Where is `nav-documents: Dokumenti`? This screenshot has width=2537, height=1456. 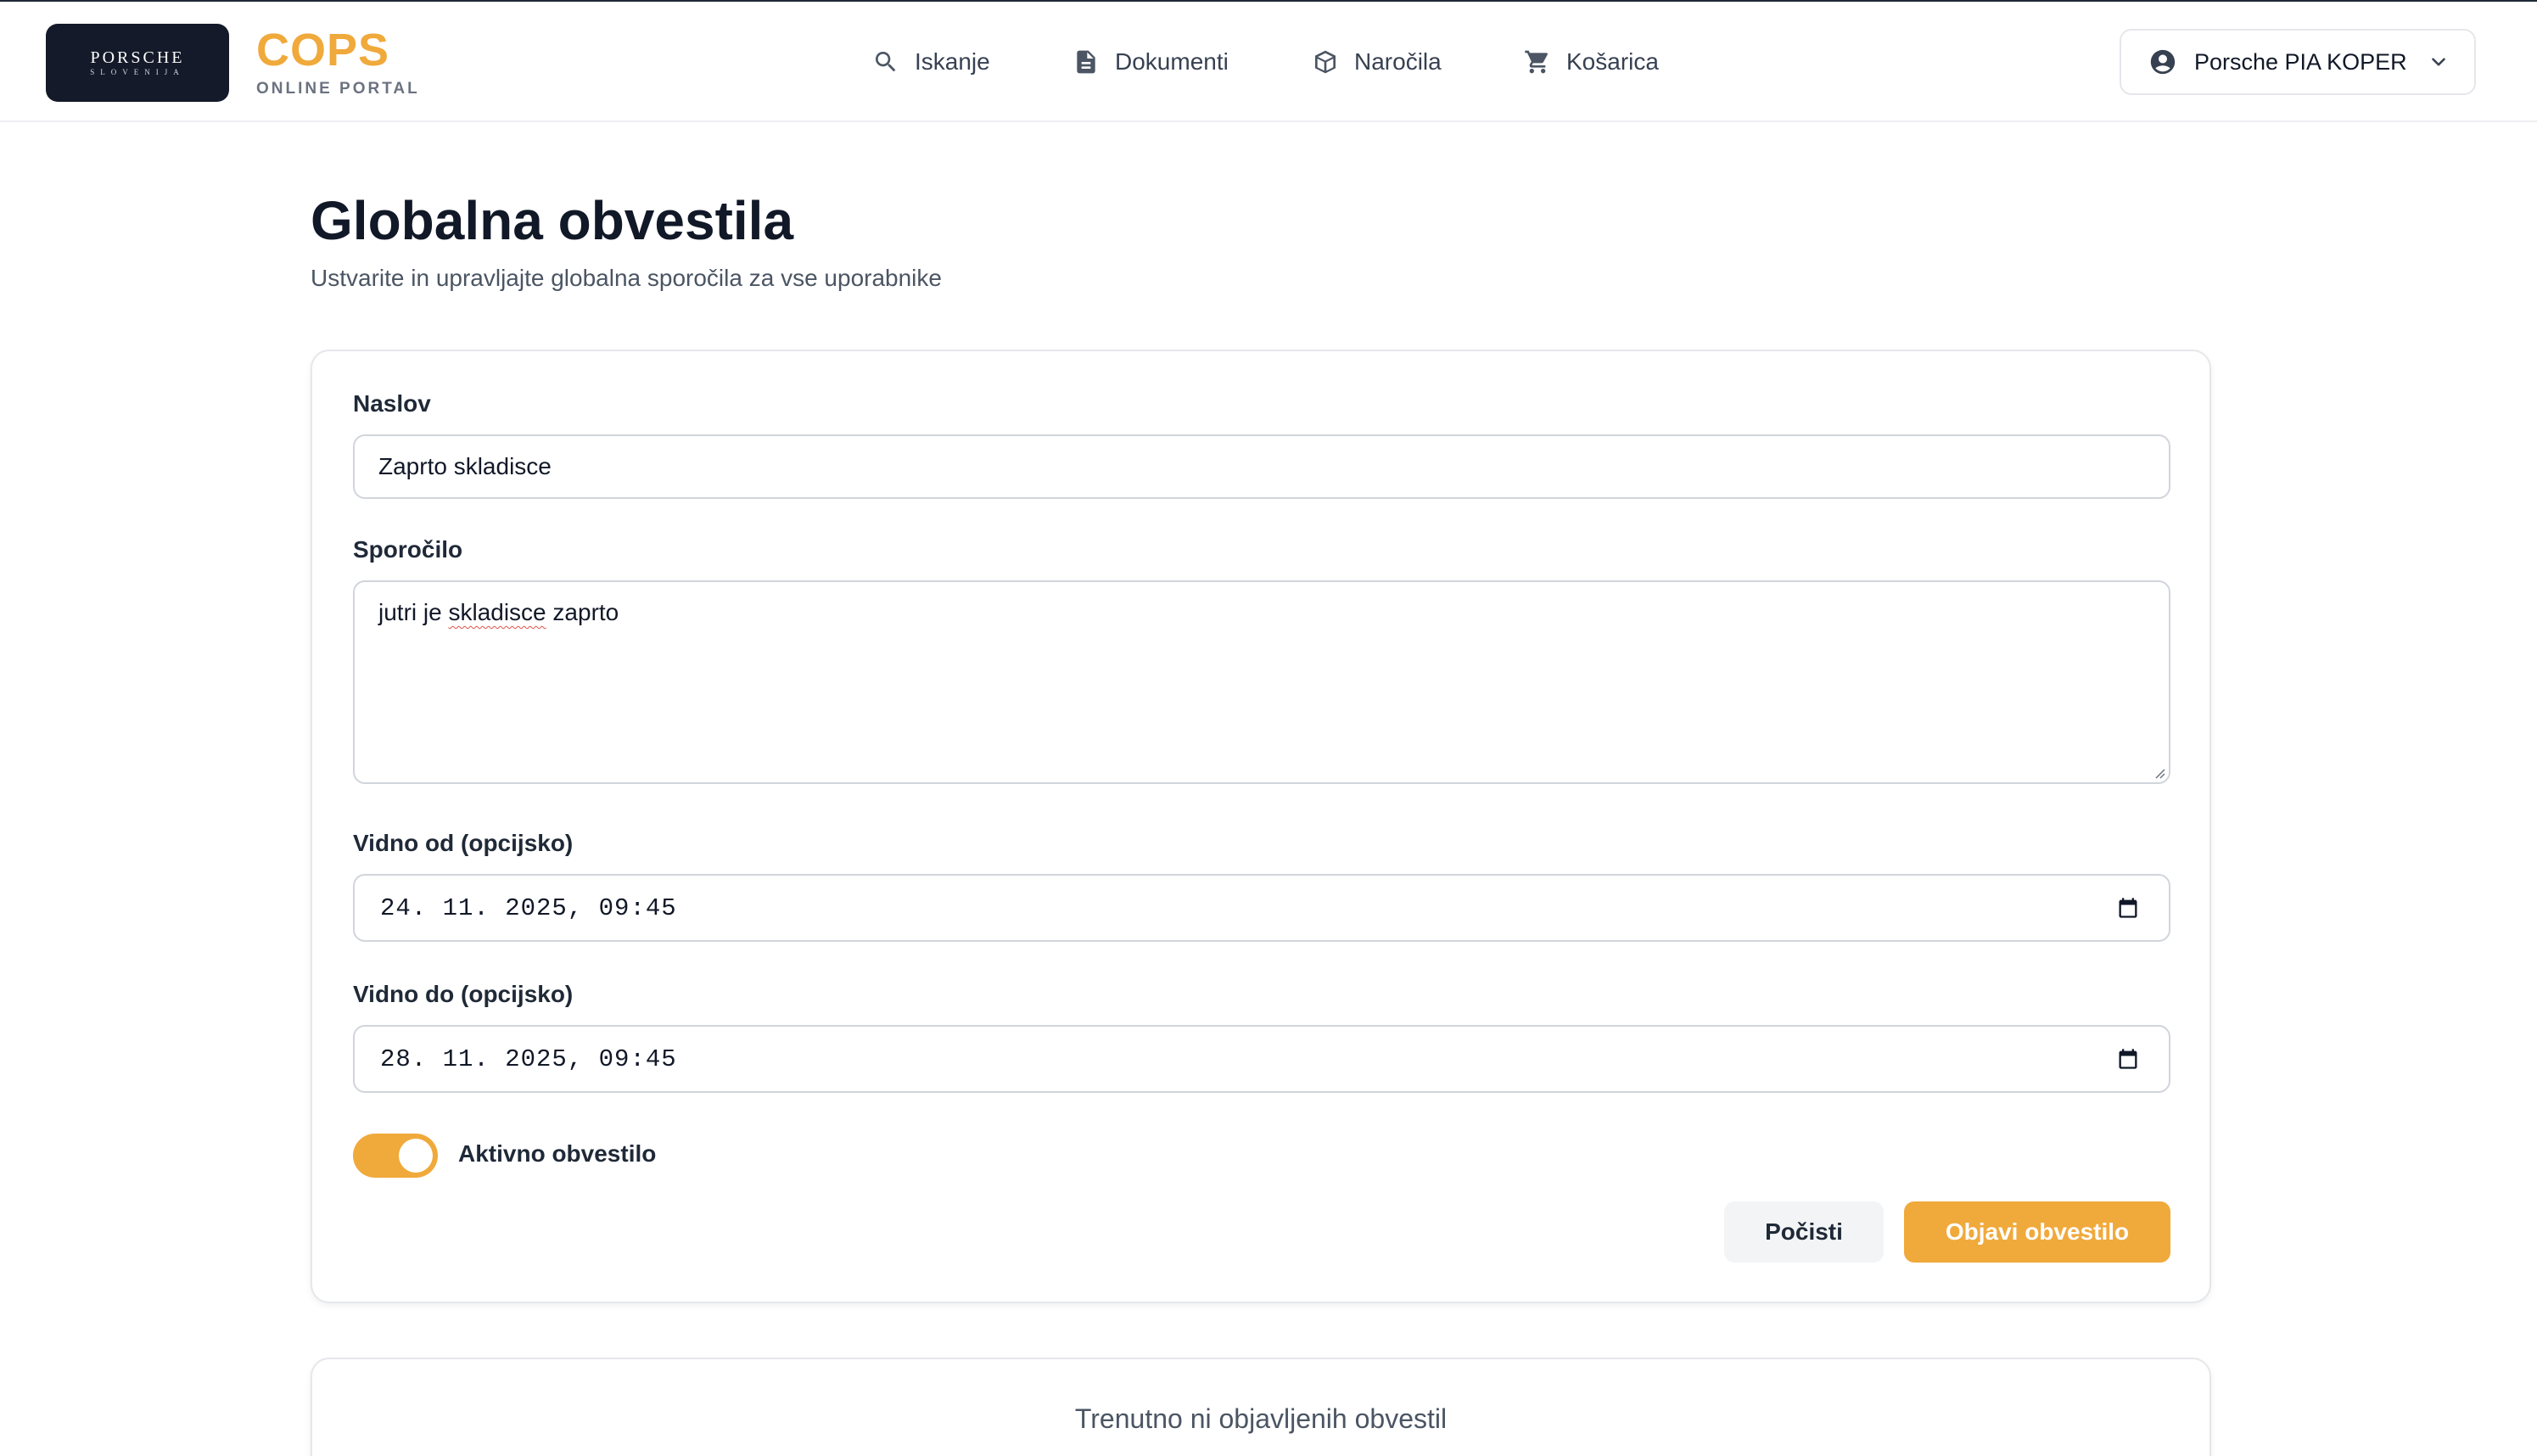
nav-documents: Dokumenti is located at coordinates (1150, 62).